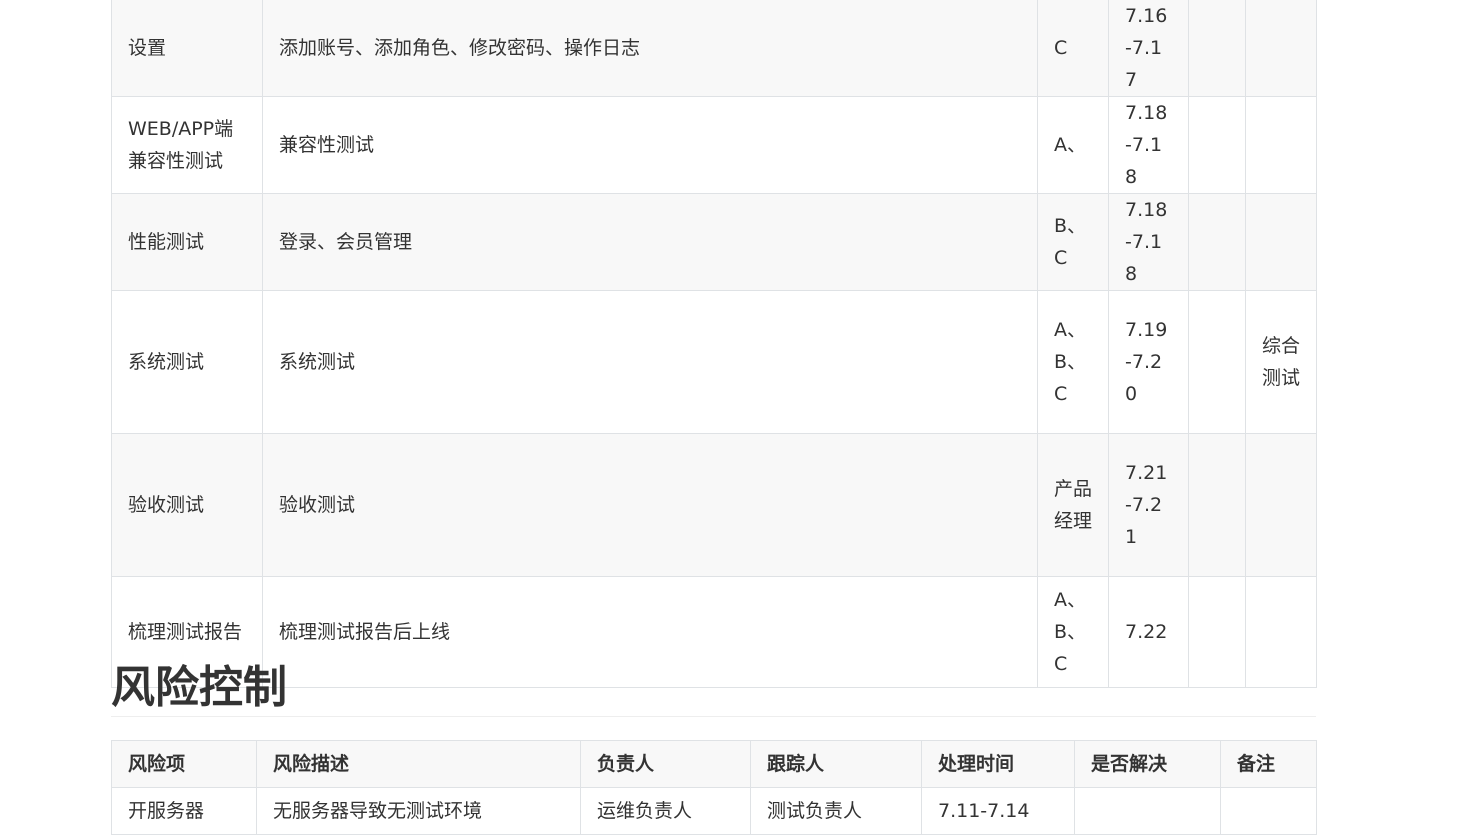  I want to click on table-row: 开服务器 无服务器导致无测试环境 运维负责人 测试负责人 7.11-7.14, so click(714, 811).